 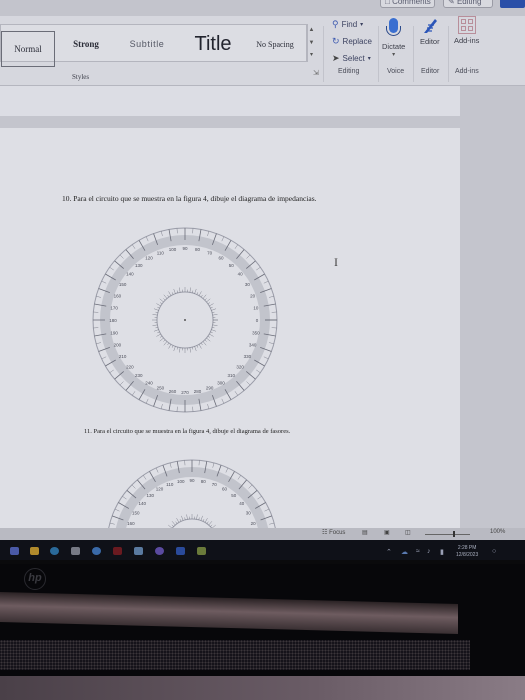 I want to click on styles-gallery: Normal Strong Subtitle Title No Spacing, so click(x=154, y=45).